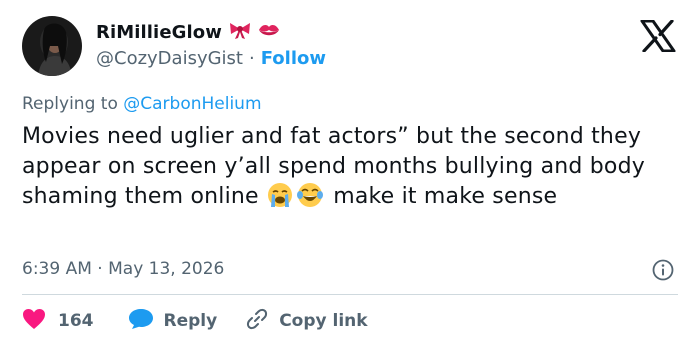  Describe the element at coordinates (70, 104) in the screenshot. I see `reply-context-prefix: Replying to` at that location.